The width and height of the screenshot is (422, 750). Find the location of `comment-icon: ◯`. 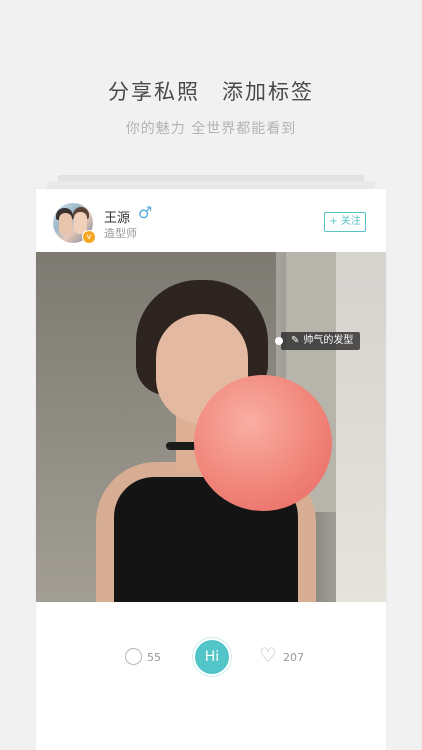

comment-icon: ◯ is located at coordinates (133, 656).